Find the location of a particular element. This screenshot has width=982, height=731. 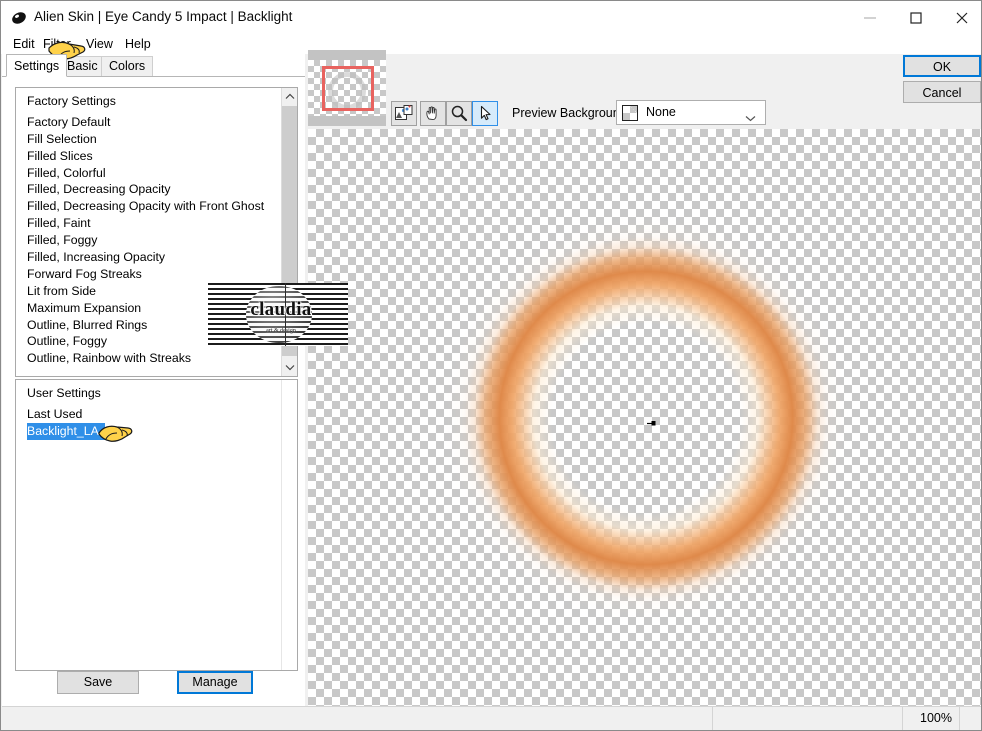

navigator-thumbnail is located at coordinates (347, 88).